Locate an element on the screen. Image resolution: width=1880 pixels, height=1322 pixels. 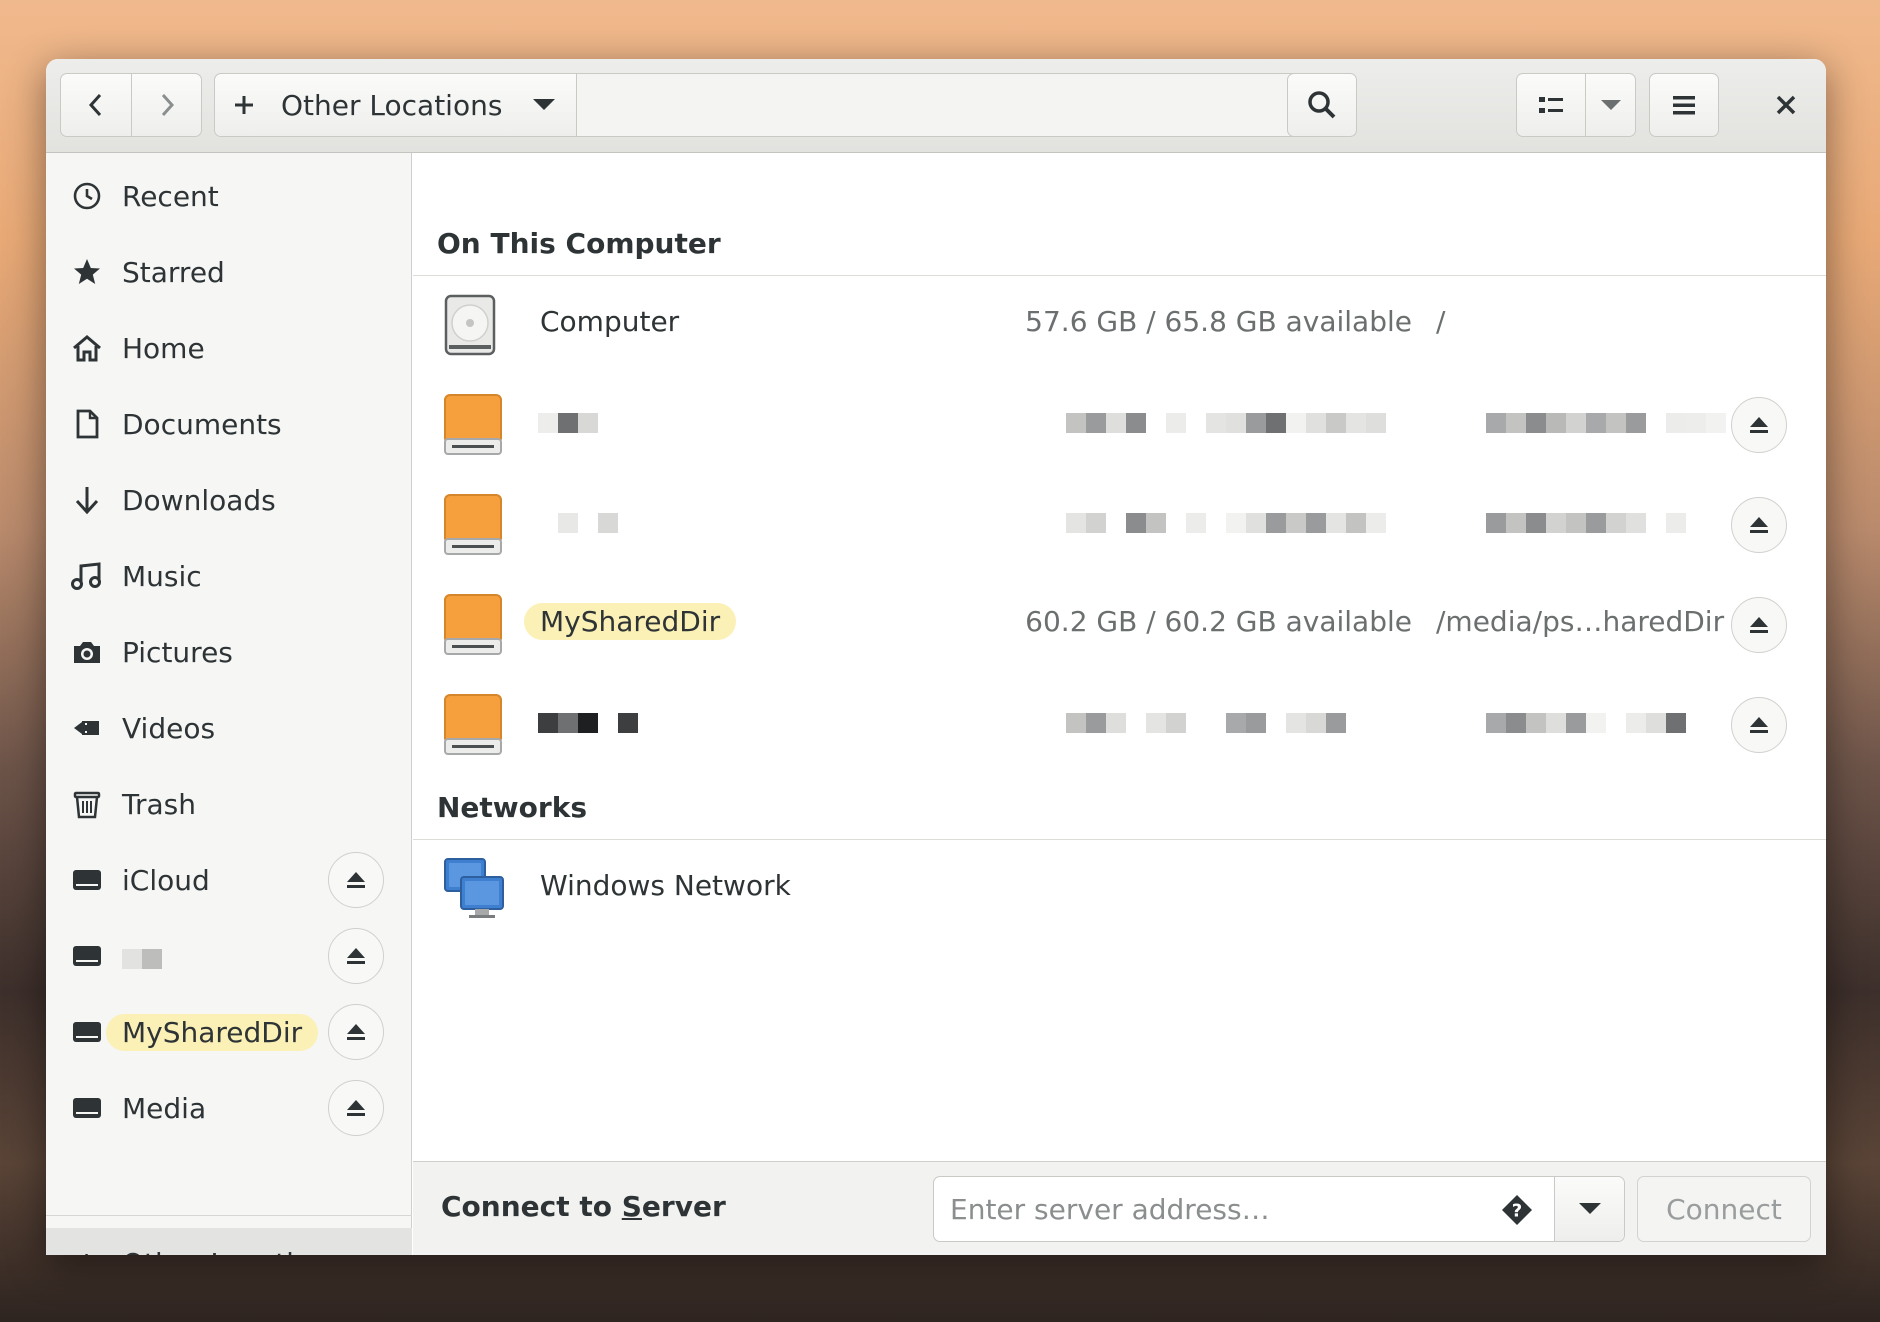
home-icon is located at coordinates (87, 348).